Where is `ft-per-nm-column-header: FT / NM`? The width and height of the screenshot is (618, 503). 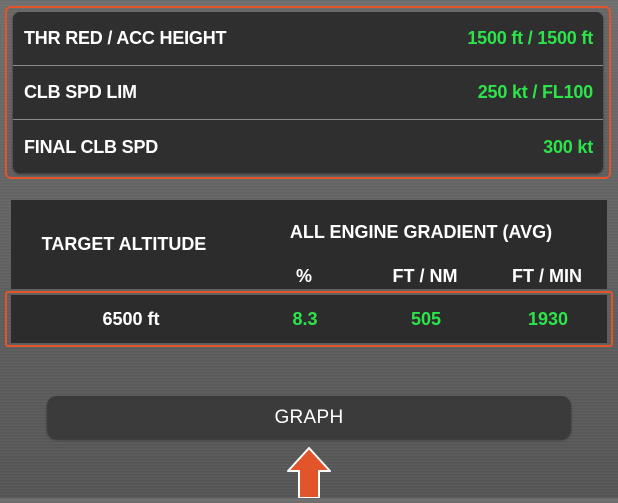
ft-per-nm-column-header: FT / NM is located at coordinates (425, 276).